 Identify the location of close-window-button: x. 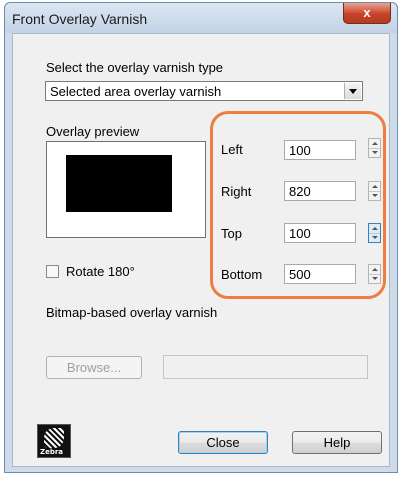
(367, 13).